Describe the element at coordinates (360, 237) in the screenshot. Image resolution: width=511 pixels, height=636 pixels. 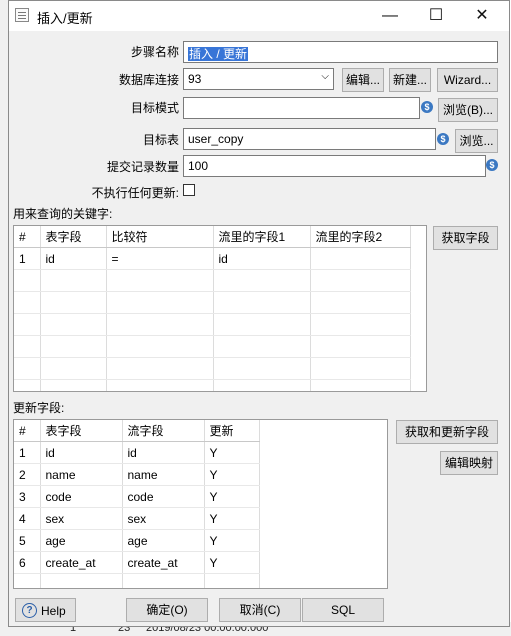
I see `column-header: 流里的字段2` at that location.